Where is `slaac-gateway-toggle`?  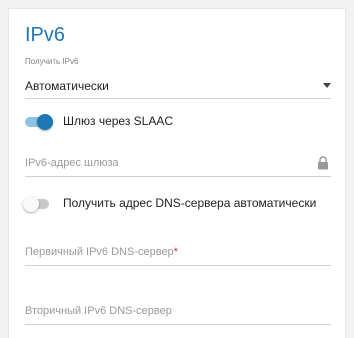
slaac-gateway-toggle is located at coordinates (39, 122).